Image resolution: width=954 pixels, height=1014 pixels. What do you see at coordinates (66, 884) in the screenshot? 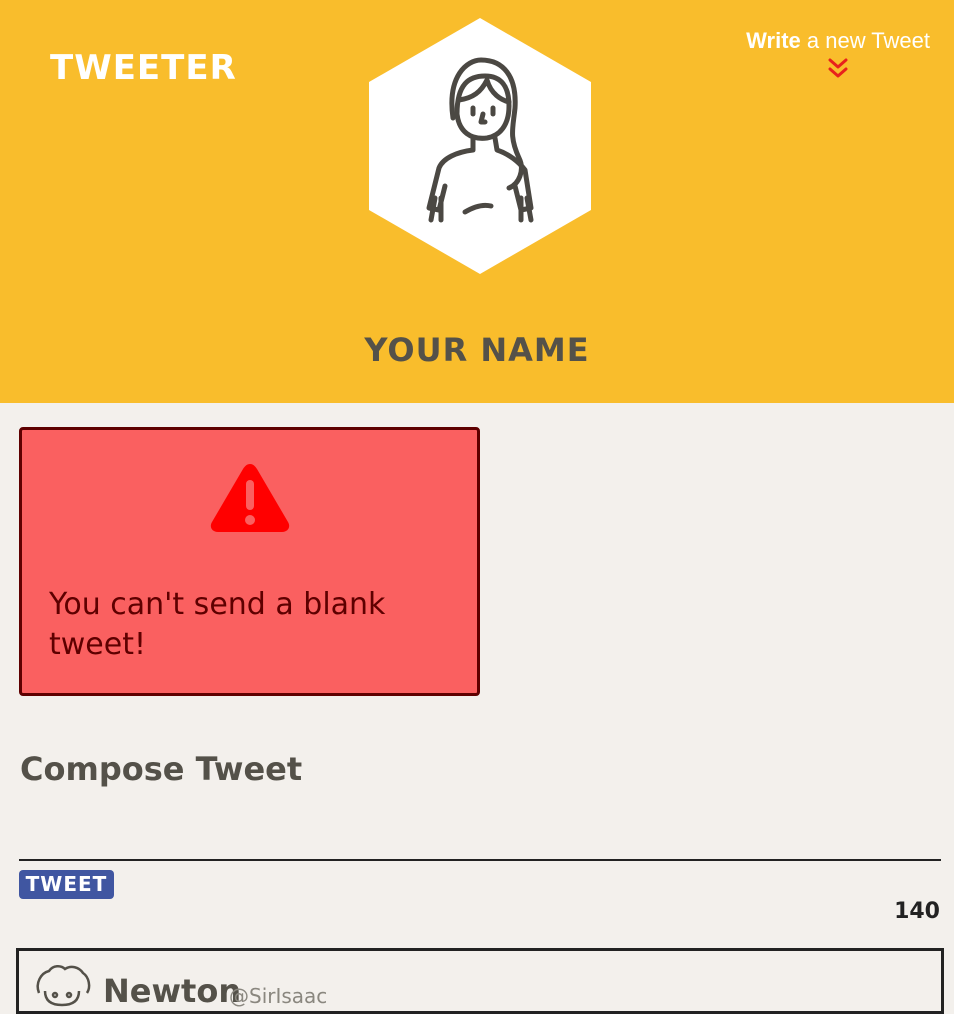
I see `tweet-button: TWEET` at bounding box center [66, 884].